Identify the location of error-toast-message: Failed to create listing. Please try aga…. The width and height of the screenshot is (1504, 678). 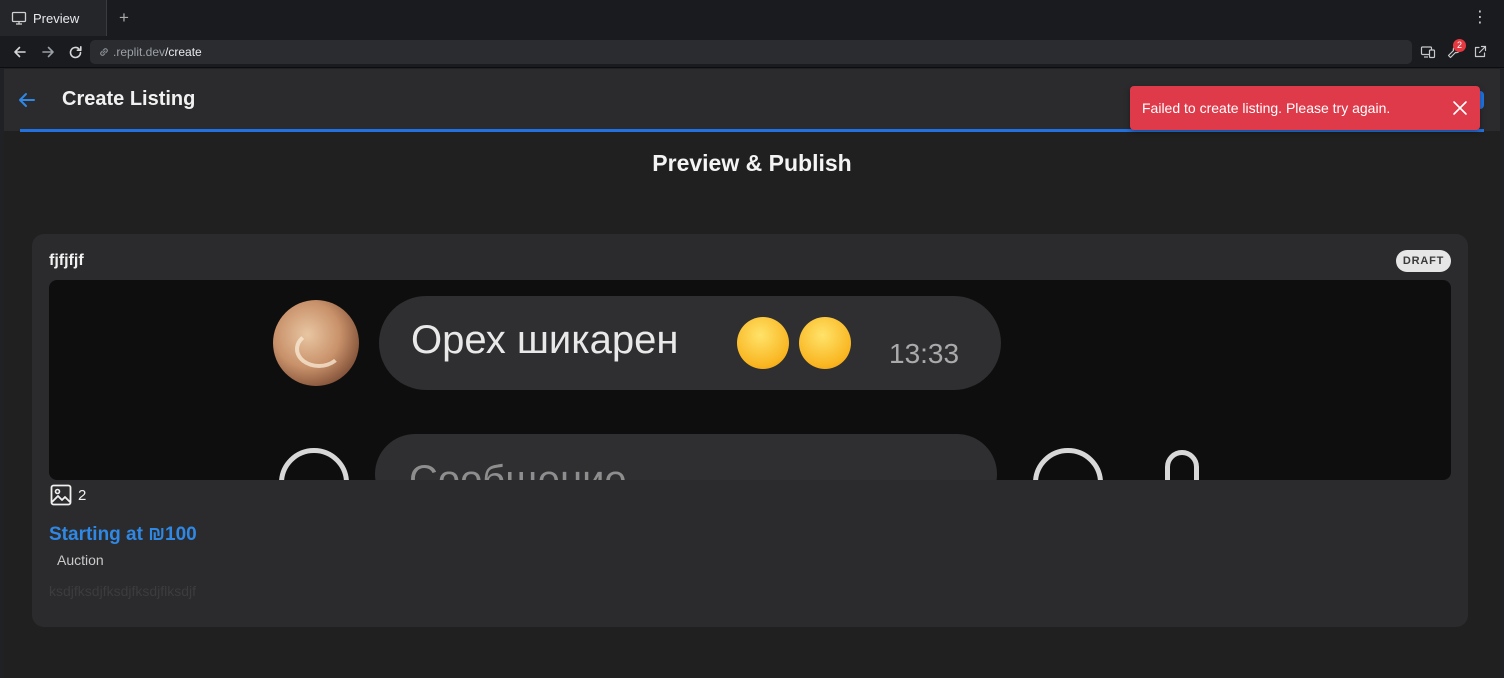
(1266, 108).